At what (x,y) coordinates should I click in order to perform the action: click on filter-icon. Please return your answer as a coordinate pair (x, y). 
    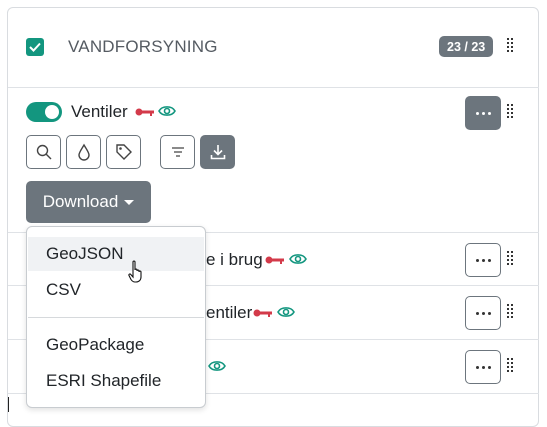
    Looking at the image, I should click on (177, 152).